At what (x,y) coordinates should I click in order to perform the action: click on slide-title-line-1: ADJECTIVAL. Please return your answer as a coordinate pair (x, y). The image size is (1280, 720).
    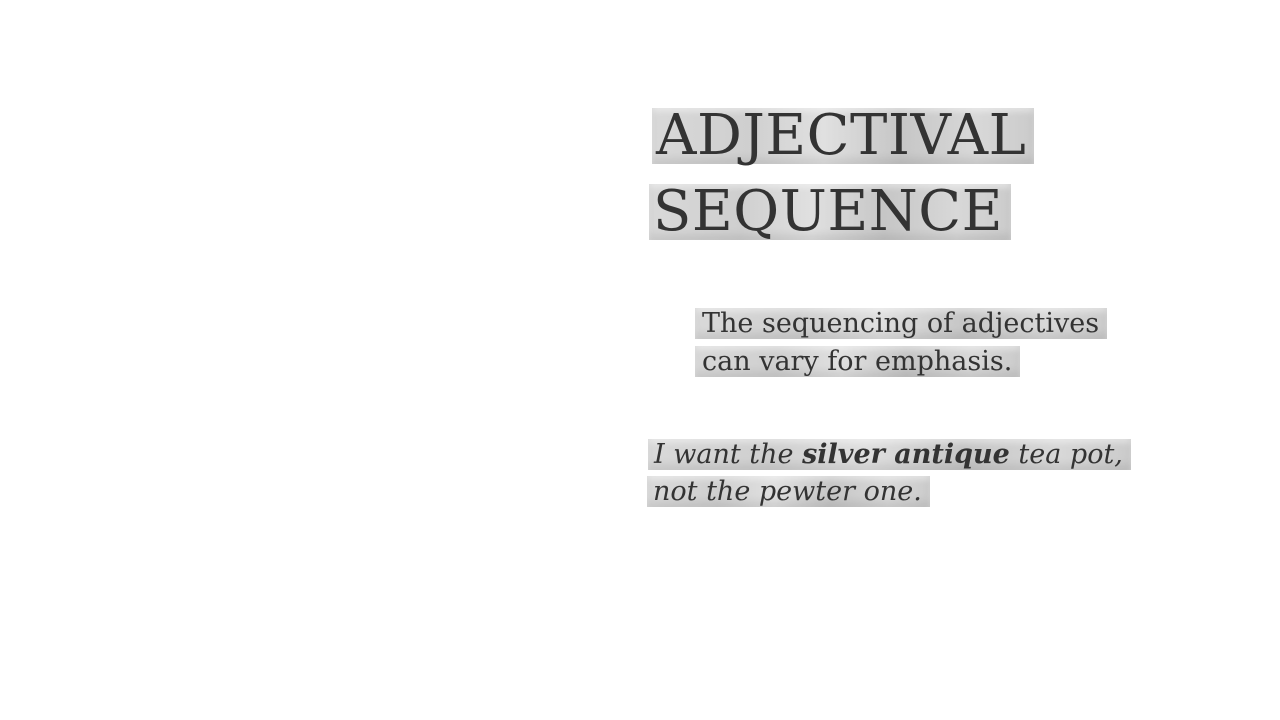
    Looking at the image, I should click on (843, 136).